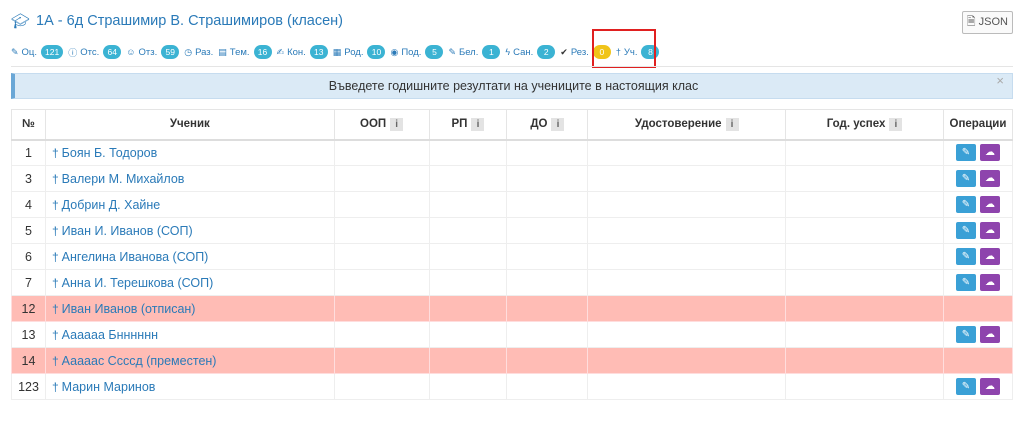  Describe the element at coordinates (123, 179) in the screenshot. I see `student-name: Валери М. Михайлов` at that location.